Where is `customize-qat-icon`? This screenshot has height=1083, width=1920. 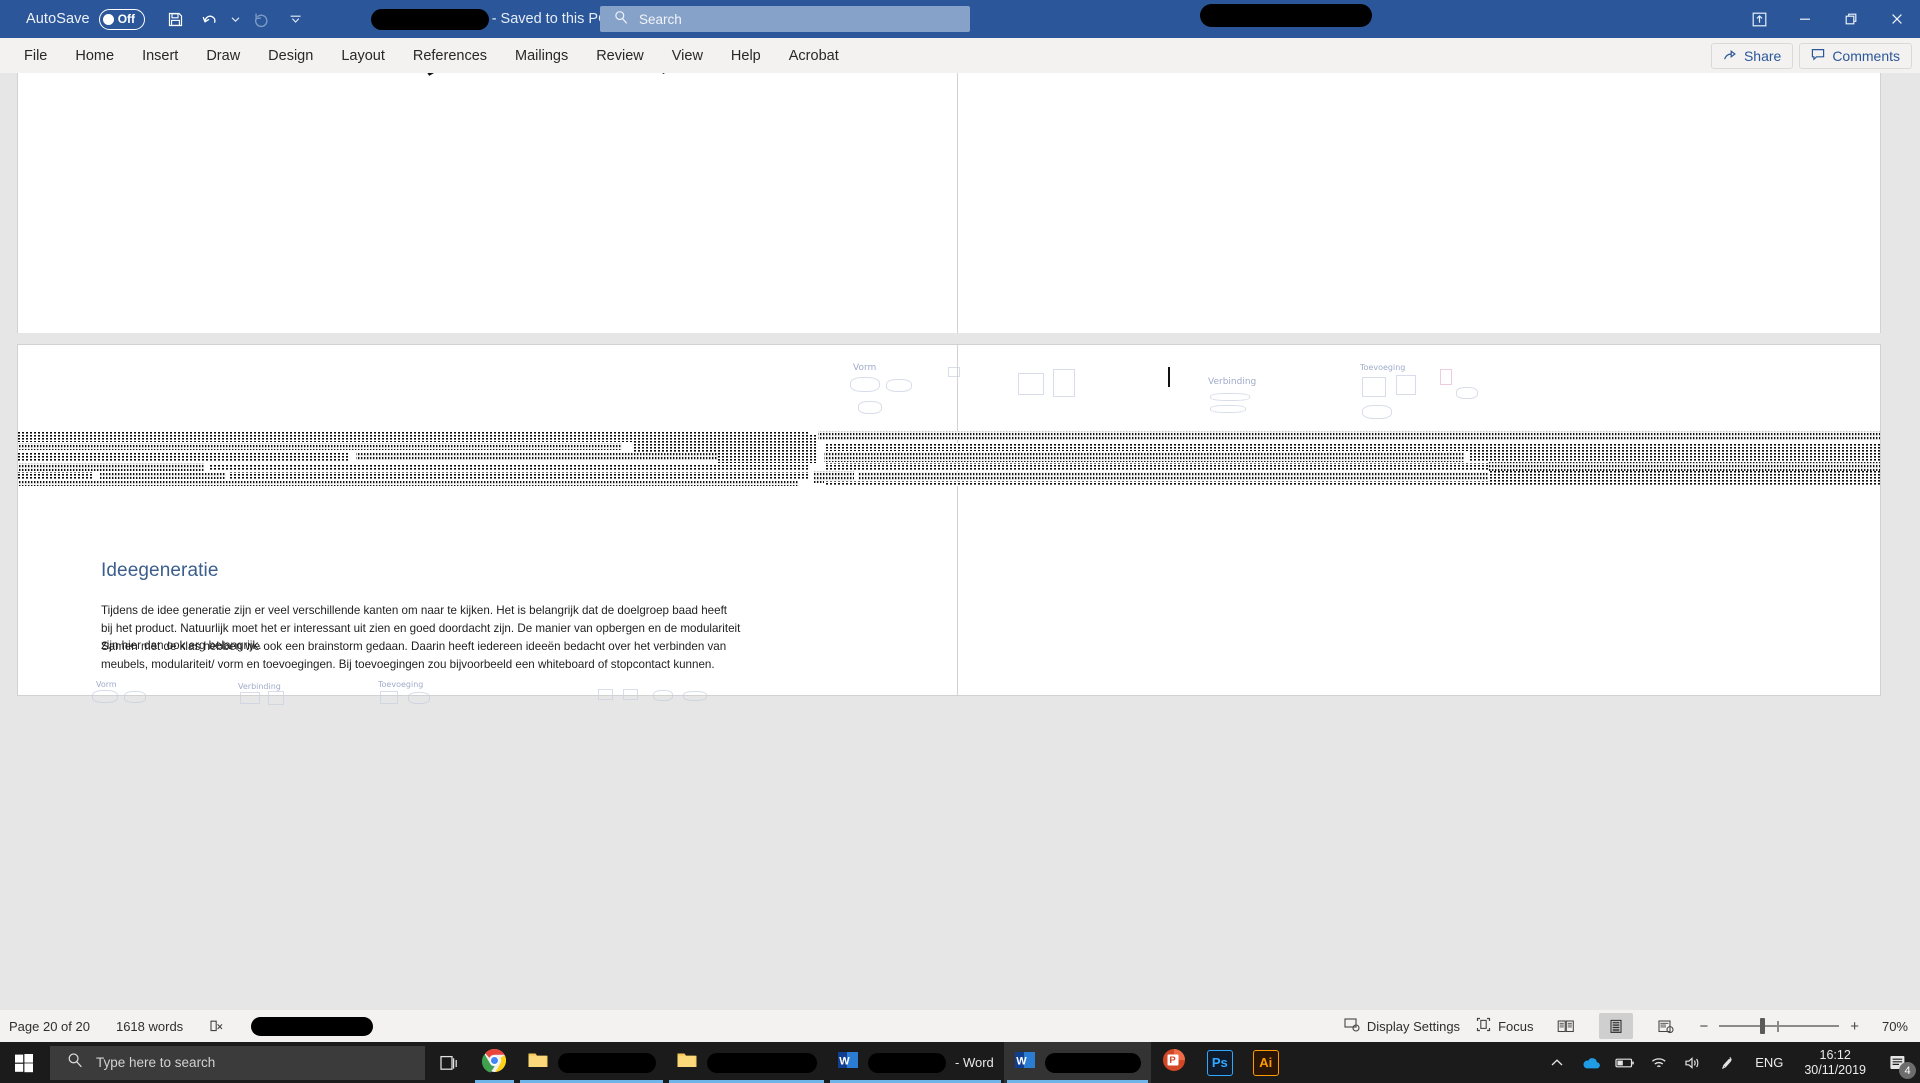 customize-qat-icon is located at coordinates (296, 19).